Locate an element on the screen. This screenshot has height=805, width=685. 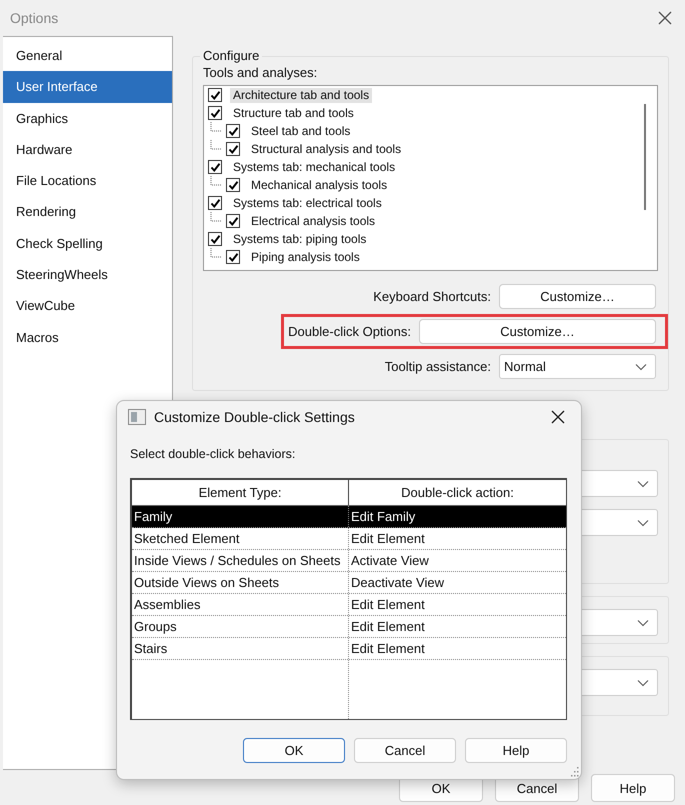
scrollbar-thumb is located at coordinates (645, 157).